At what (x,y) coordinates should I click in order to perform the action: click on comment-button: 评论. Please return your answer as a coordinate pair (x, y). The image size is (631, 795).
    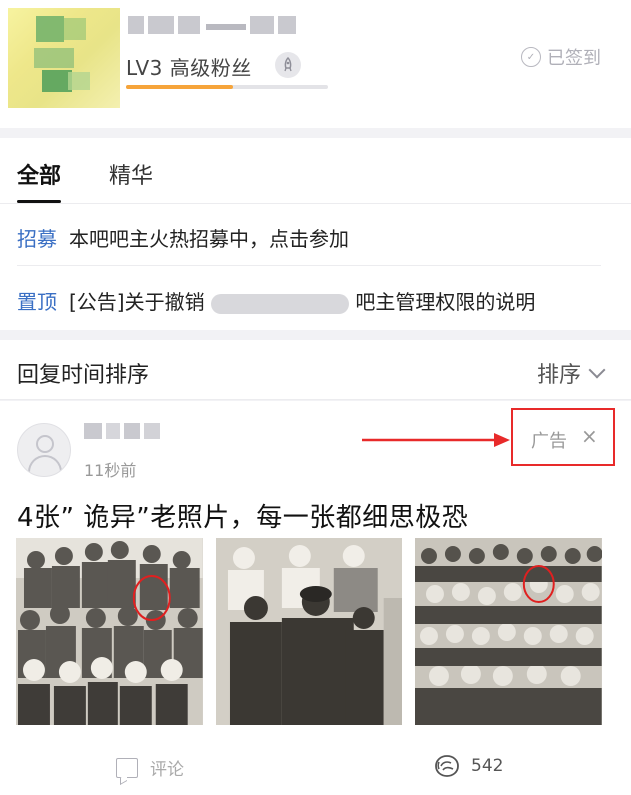
    Looking at the image, I should click on (150, 767).